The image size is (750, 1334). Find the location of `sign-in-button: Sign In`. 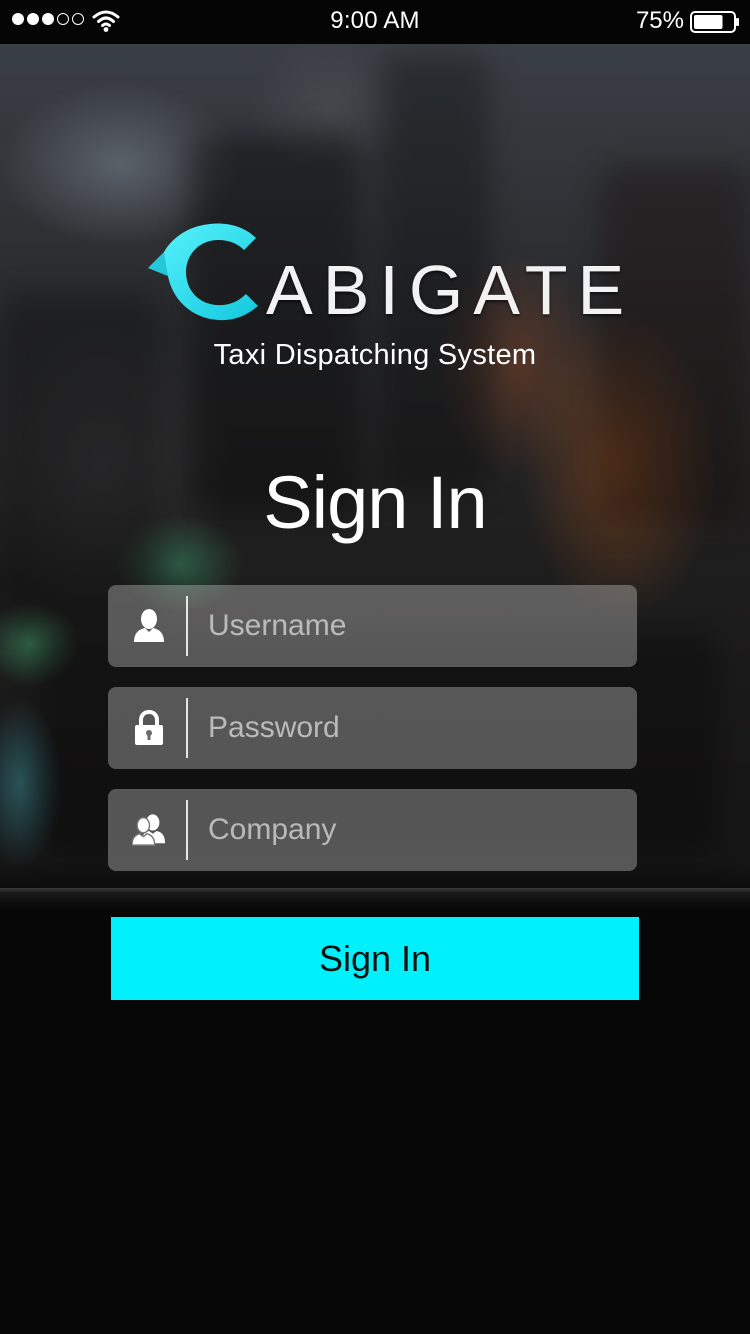

sign-in-button: Sign In is located at coordinates (375, 958).